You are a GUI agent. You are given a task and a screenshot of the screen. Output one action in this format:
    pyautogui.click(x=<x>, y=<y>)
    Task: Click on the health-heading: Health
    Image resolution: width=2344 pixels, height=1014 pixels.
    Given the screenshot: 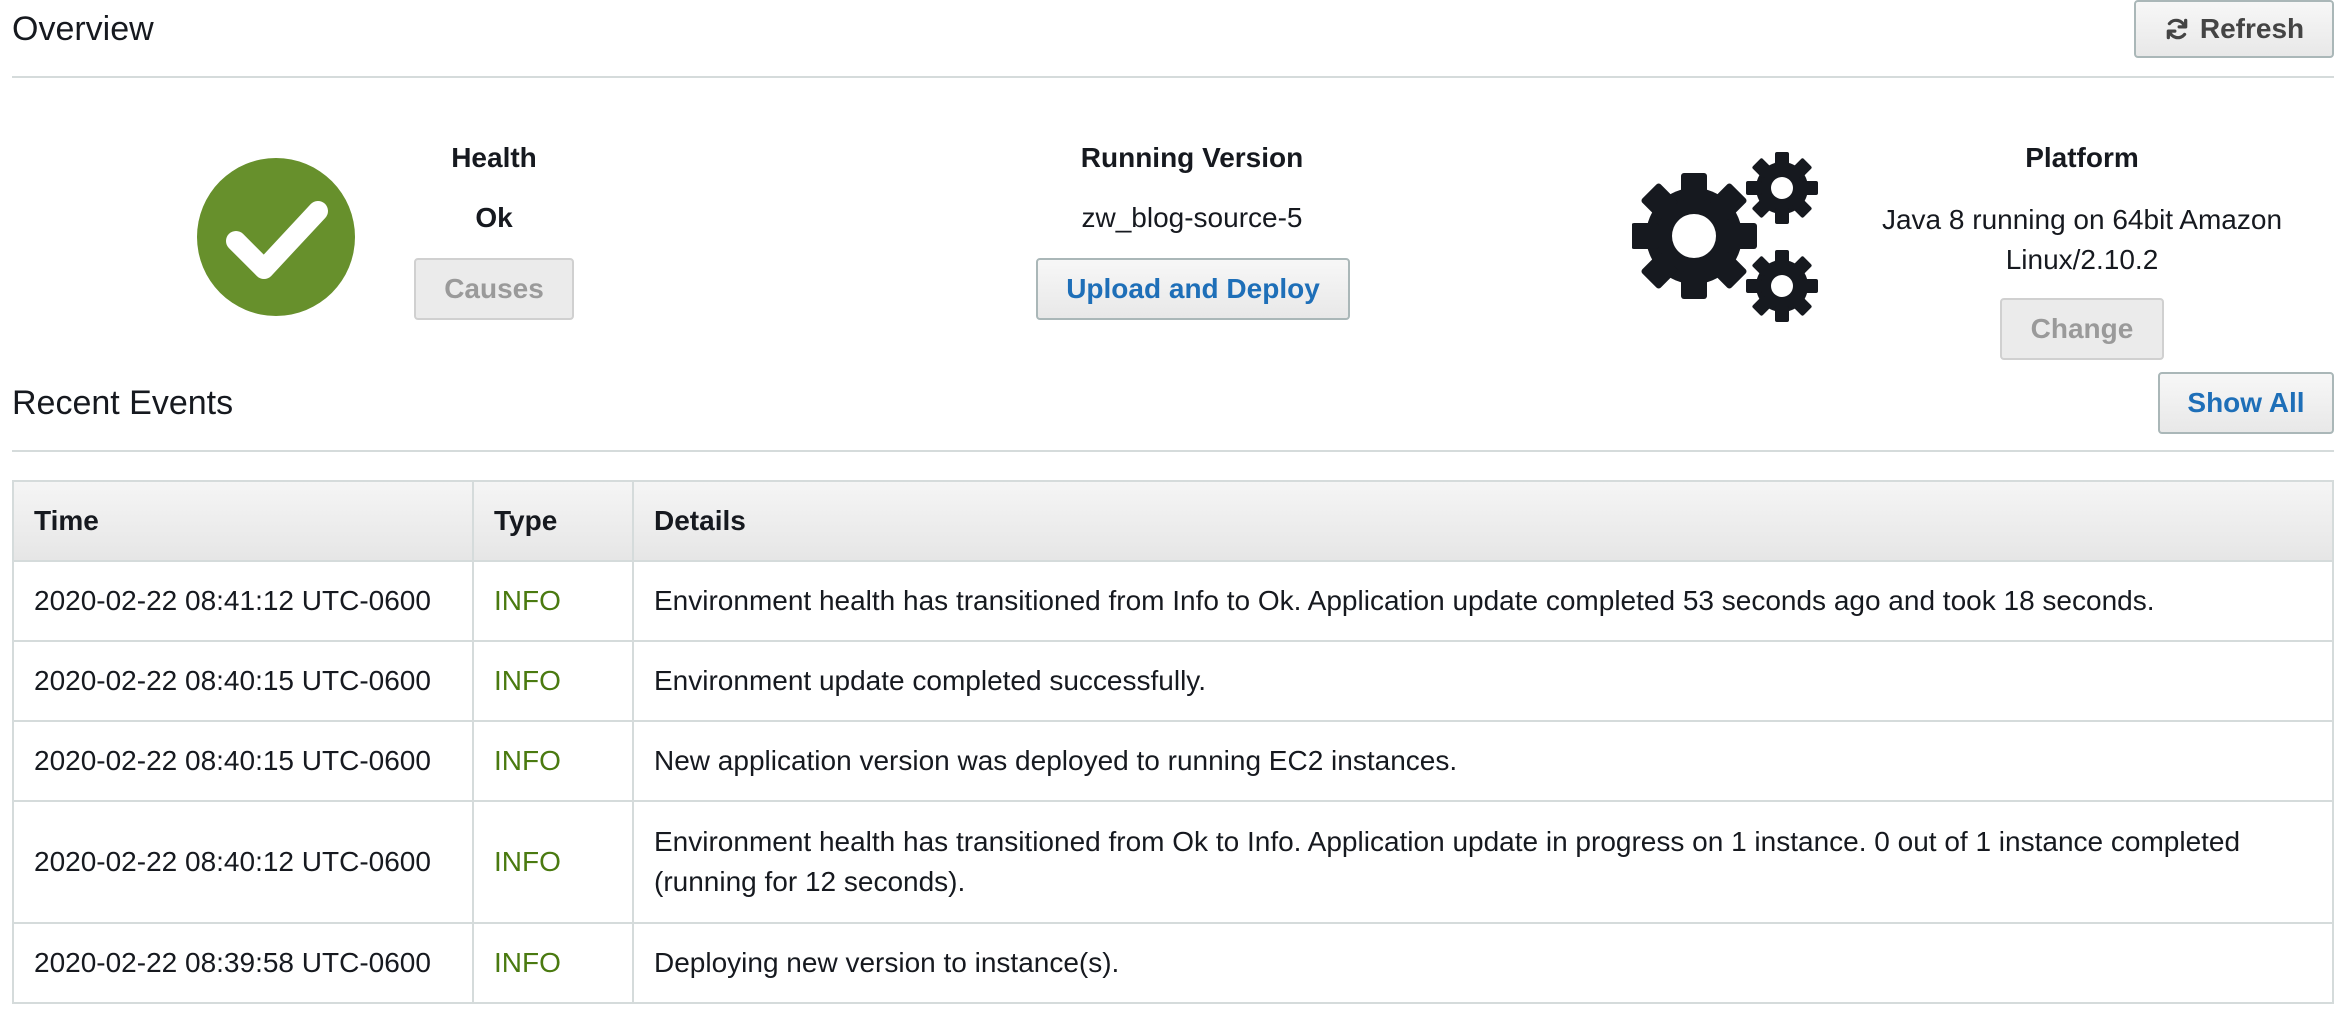 What is the action you would take?
    pyautogui.click(x=494, y=157)
    